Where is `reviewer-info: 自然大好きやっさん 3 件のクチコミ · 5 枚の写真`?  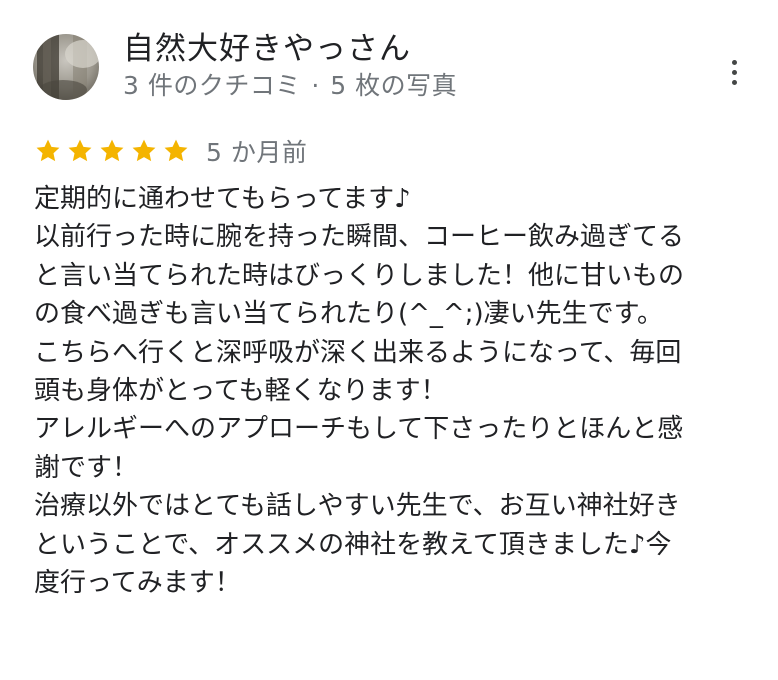
reviewer-info: 自然大好きやっさん 3 件のクチコミ · 5 枚の写真 is located at coordinates (290, 66).